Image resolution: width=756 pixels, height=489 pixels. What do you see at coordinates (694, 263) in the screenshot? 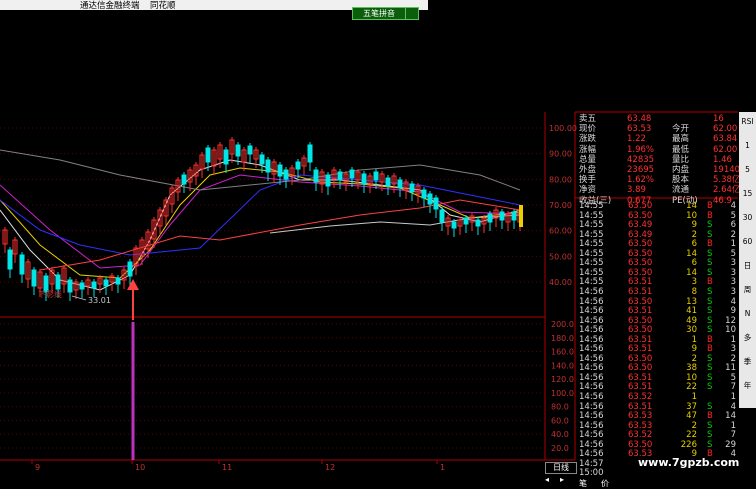
I see `trade-volume: 6` at bounding box center [694, 263].